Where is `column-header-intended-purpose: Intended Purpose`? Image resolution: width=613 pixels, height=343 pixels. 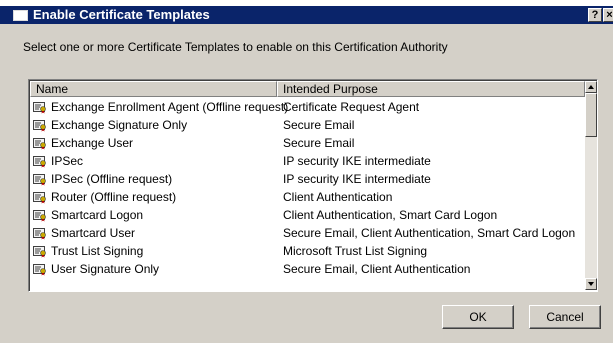
column-header-intended-purpose: Intended Purpose is located at coordinates (431, 89).